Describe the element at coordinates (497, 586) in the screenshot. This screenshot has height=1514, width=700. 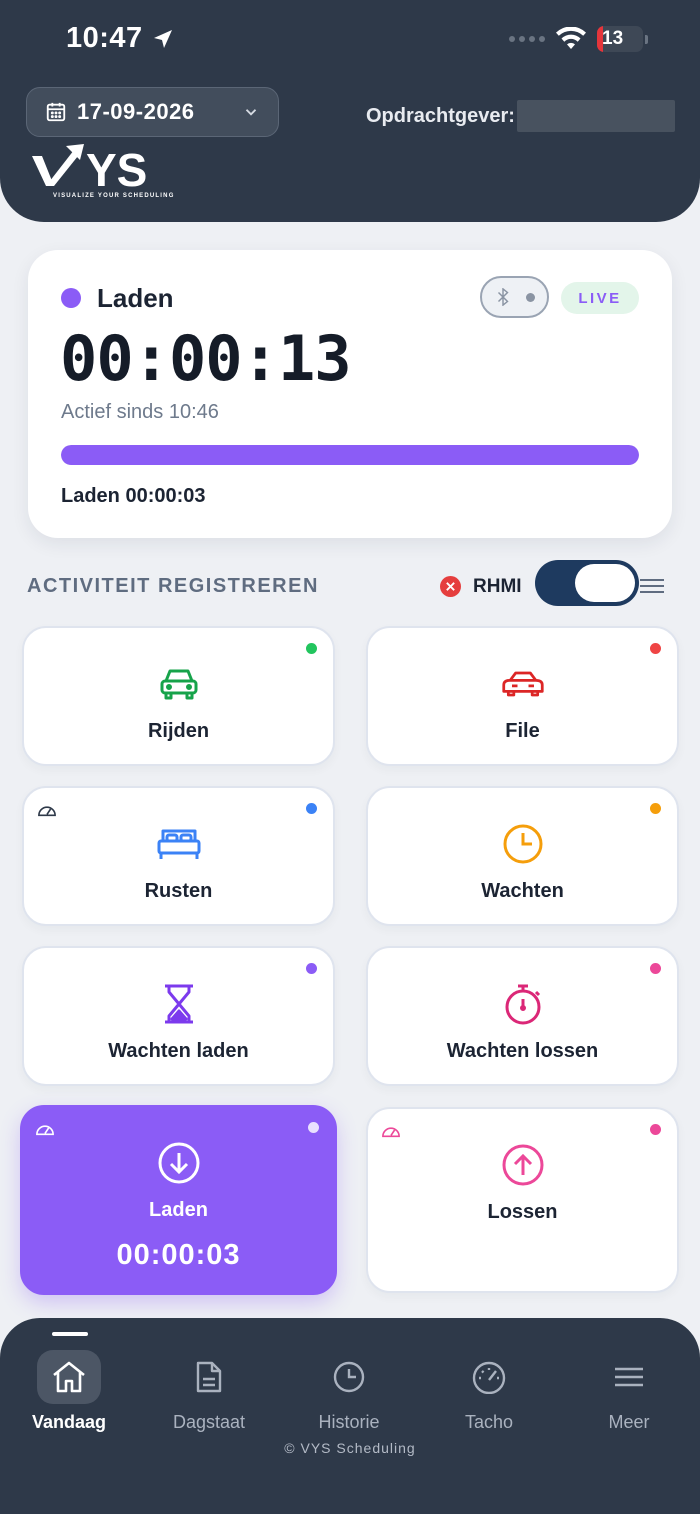
I see `rhmi-label: RHMI` at that location.